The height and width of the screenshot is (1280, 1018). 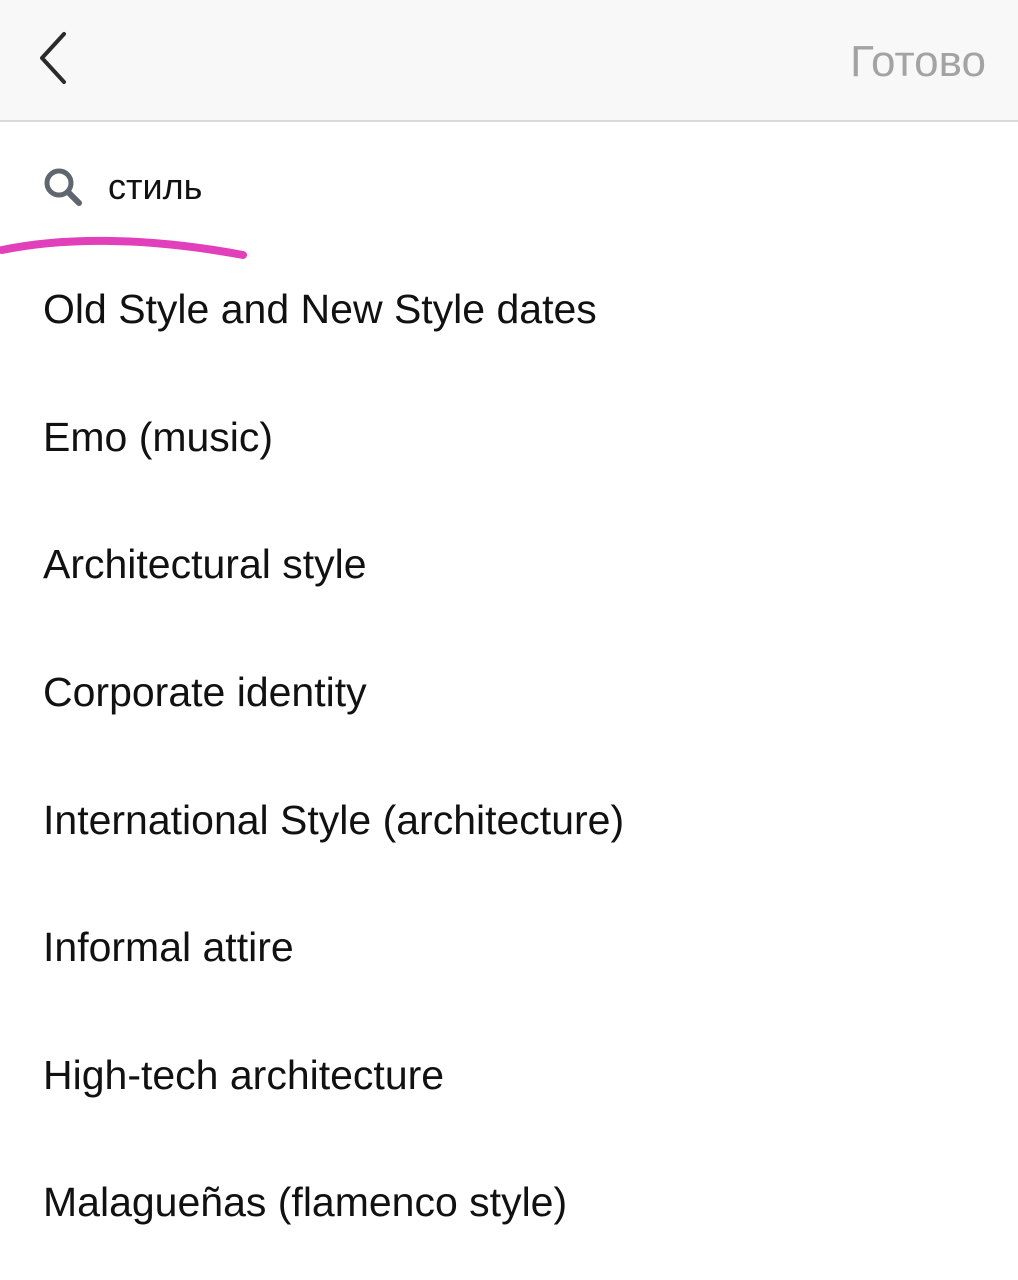 I want to click on list-item: Architectural style, so click(x=509, y=565).